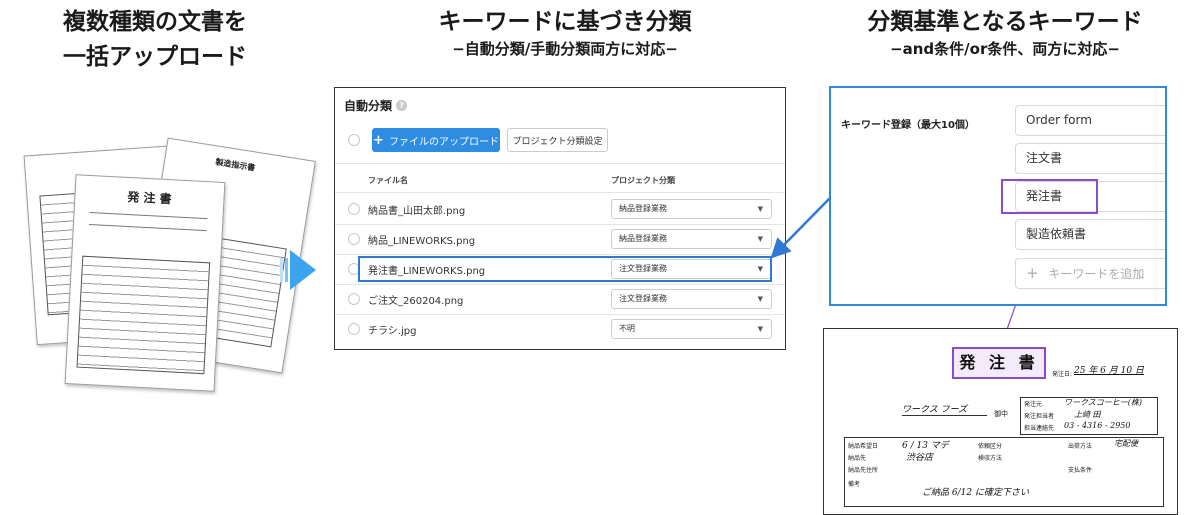  I want to click on keyword-to-row-arrow, so click(800, 228).